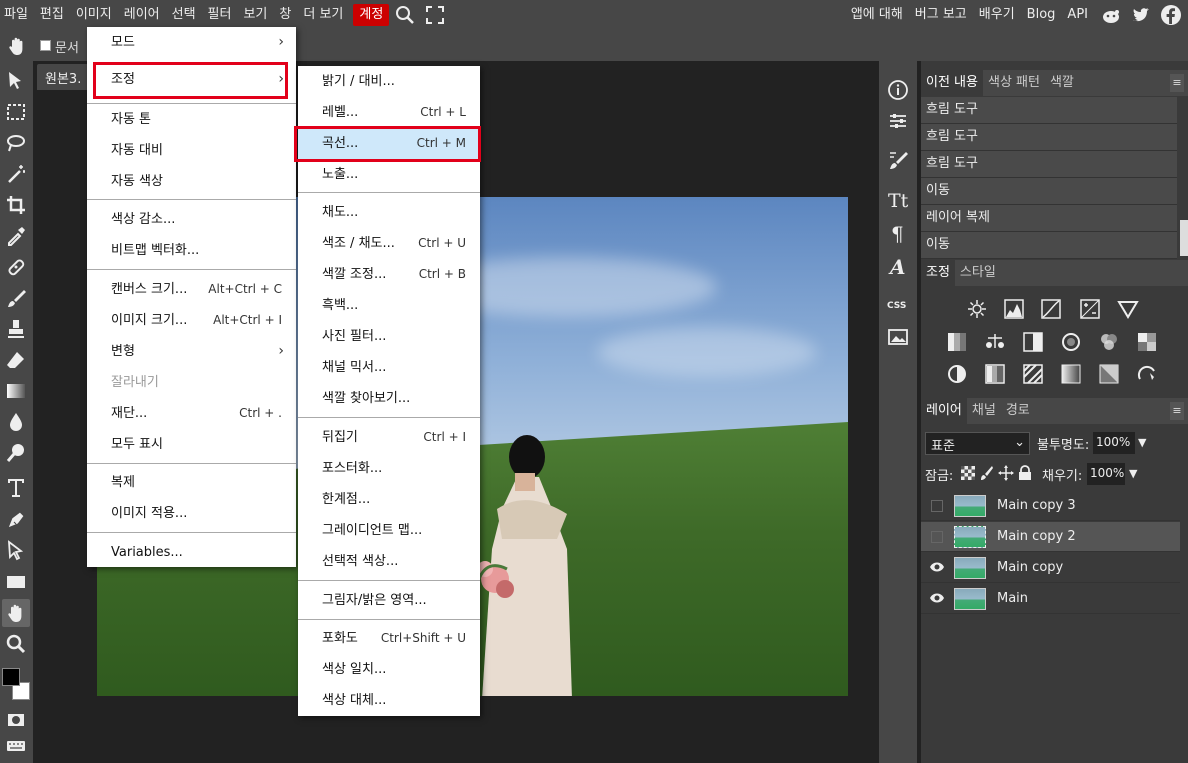  I want to click on panel-menu-icon: ≡, so click(1177, 83).